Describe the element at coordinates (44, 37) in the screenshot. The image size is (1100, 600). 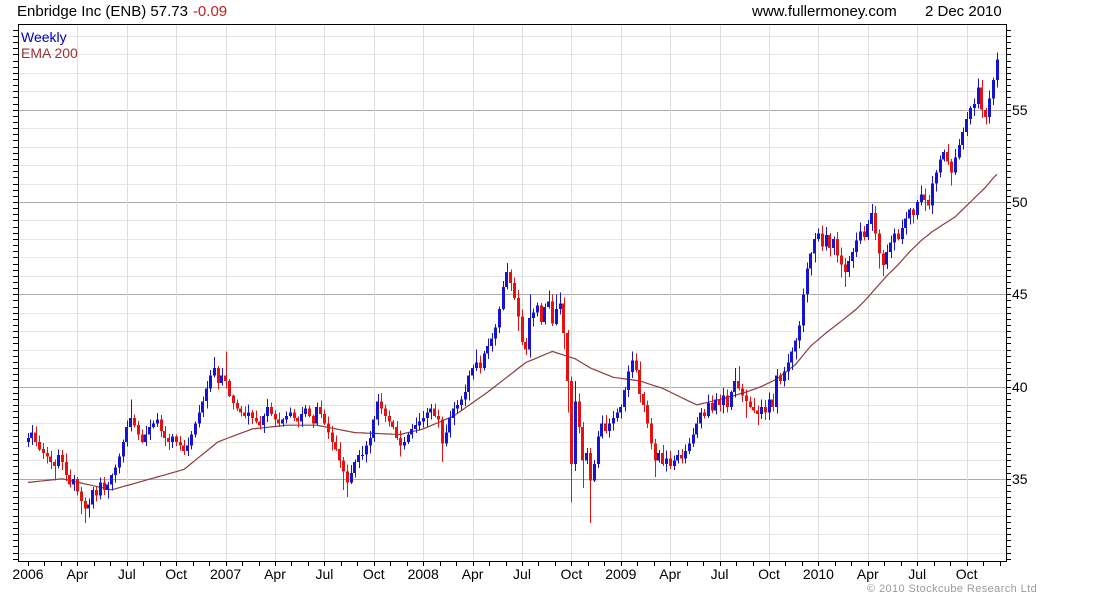
I see `legend-timeframe: Weekly` at that location.